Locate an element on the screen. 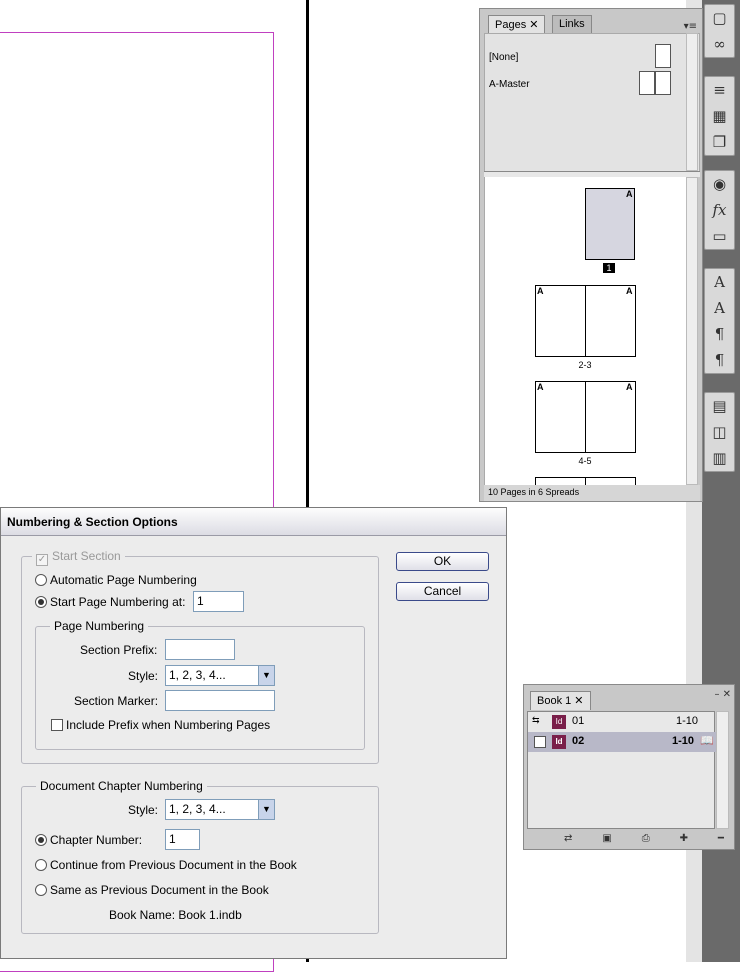  style-select: 1, 2, 3, 4... ▼ is located at coordinates (220, 675).